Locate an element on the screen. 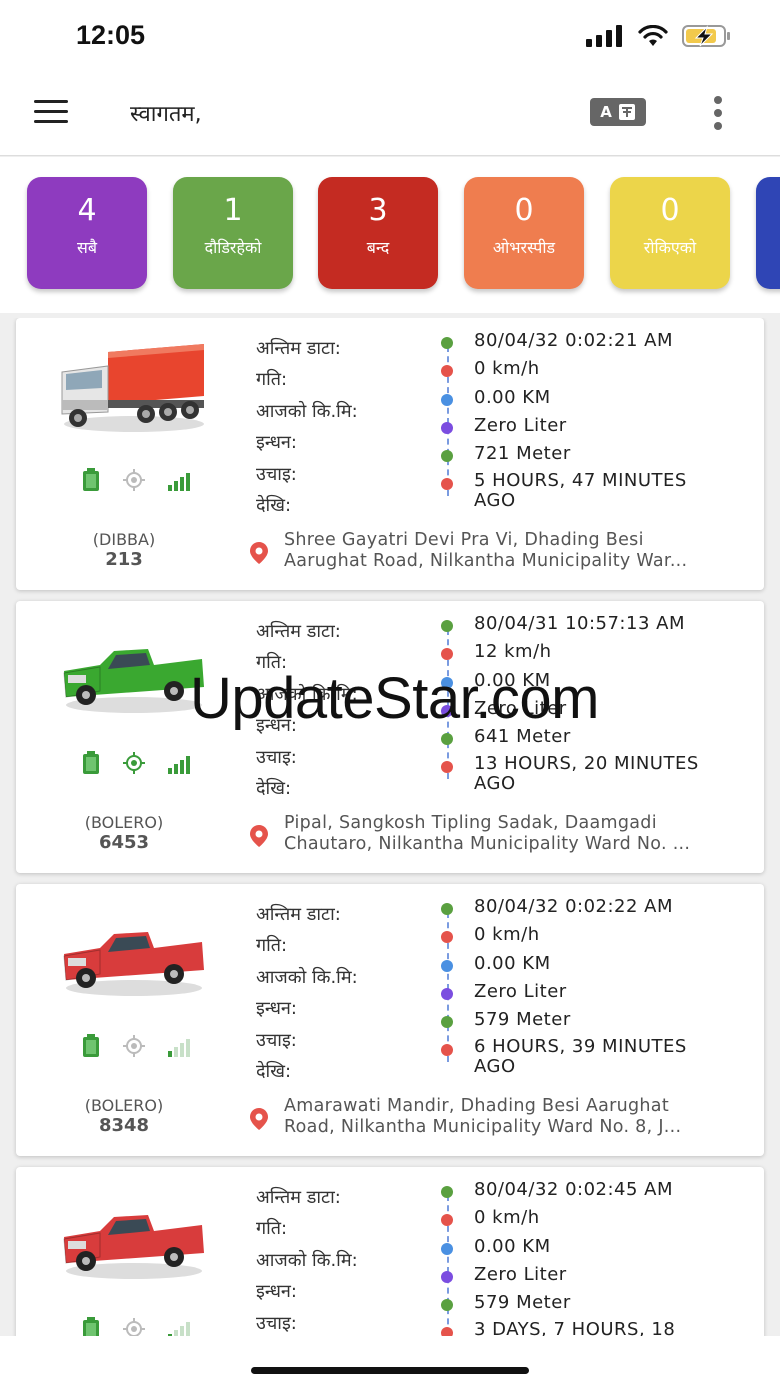 This screenshot has width=780, height=1387. filter-all-button: 4 सबै is located at coordinates (87, 233).